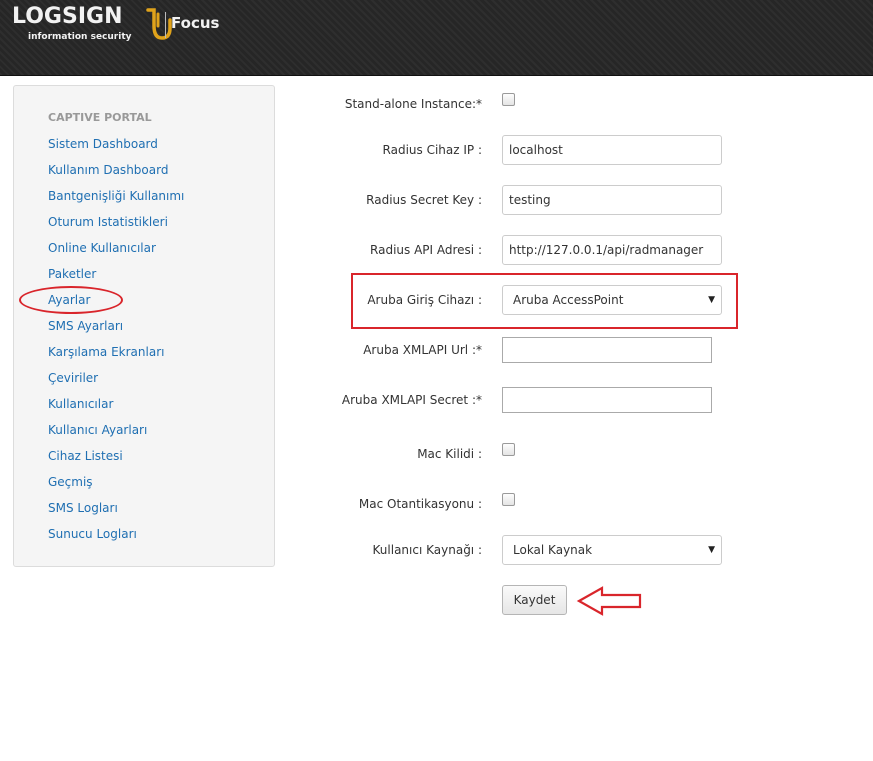 The height and width of the screenshot is (761, 873). I want to click on sidebar-item-kullanim-dashboard: Kullanım Dashboard, so click(116, 175).